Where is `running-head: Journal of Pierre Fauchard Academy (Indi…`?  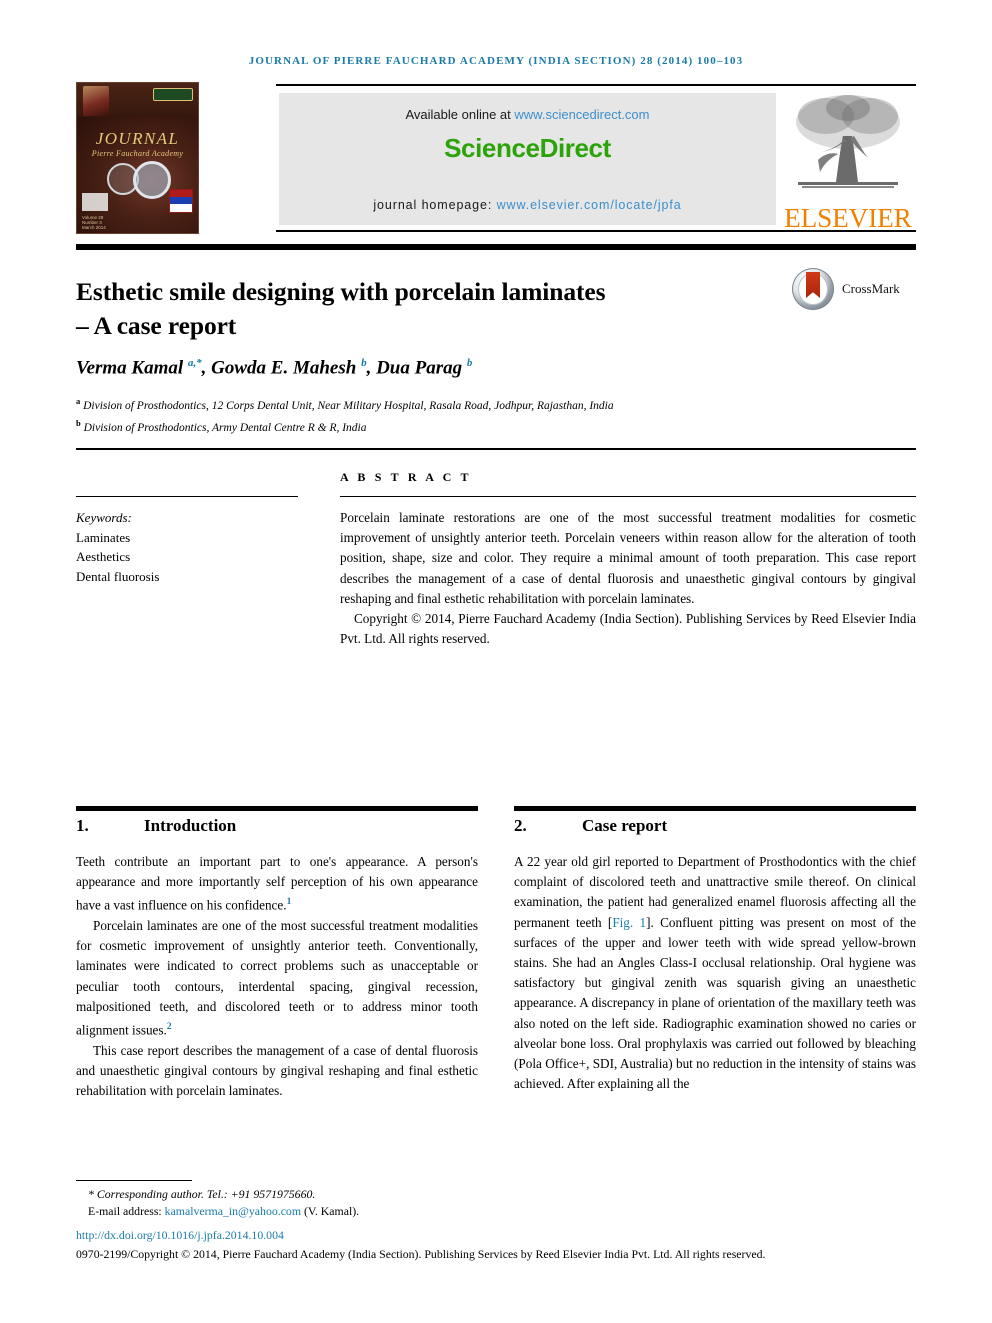 running-head: Journal of Pierre Fauchard Academy (Indi… is located at coordinates (496, 61).